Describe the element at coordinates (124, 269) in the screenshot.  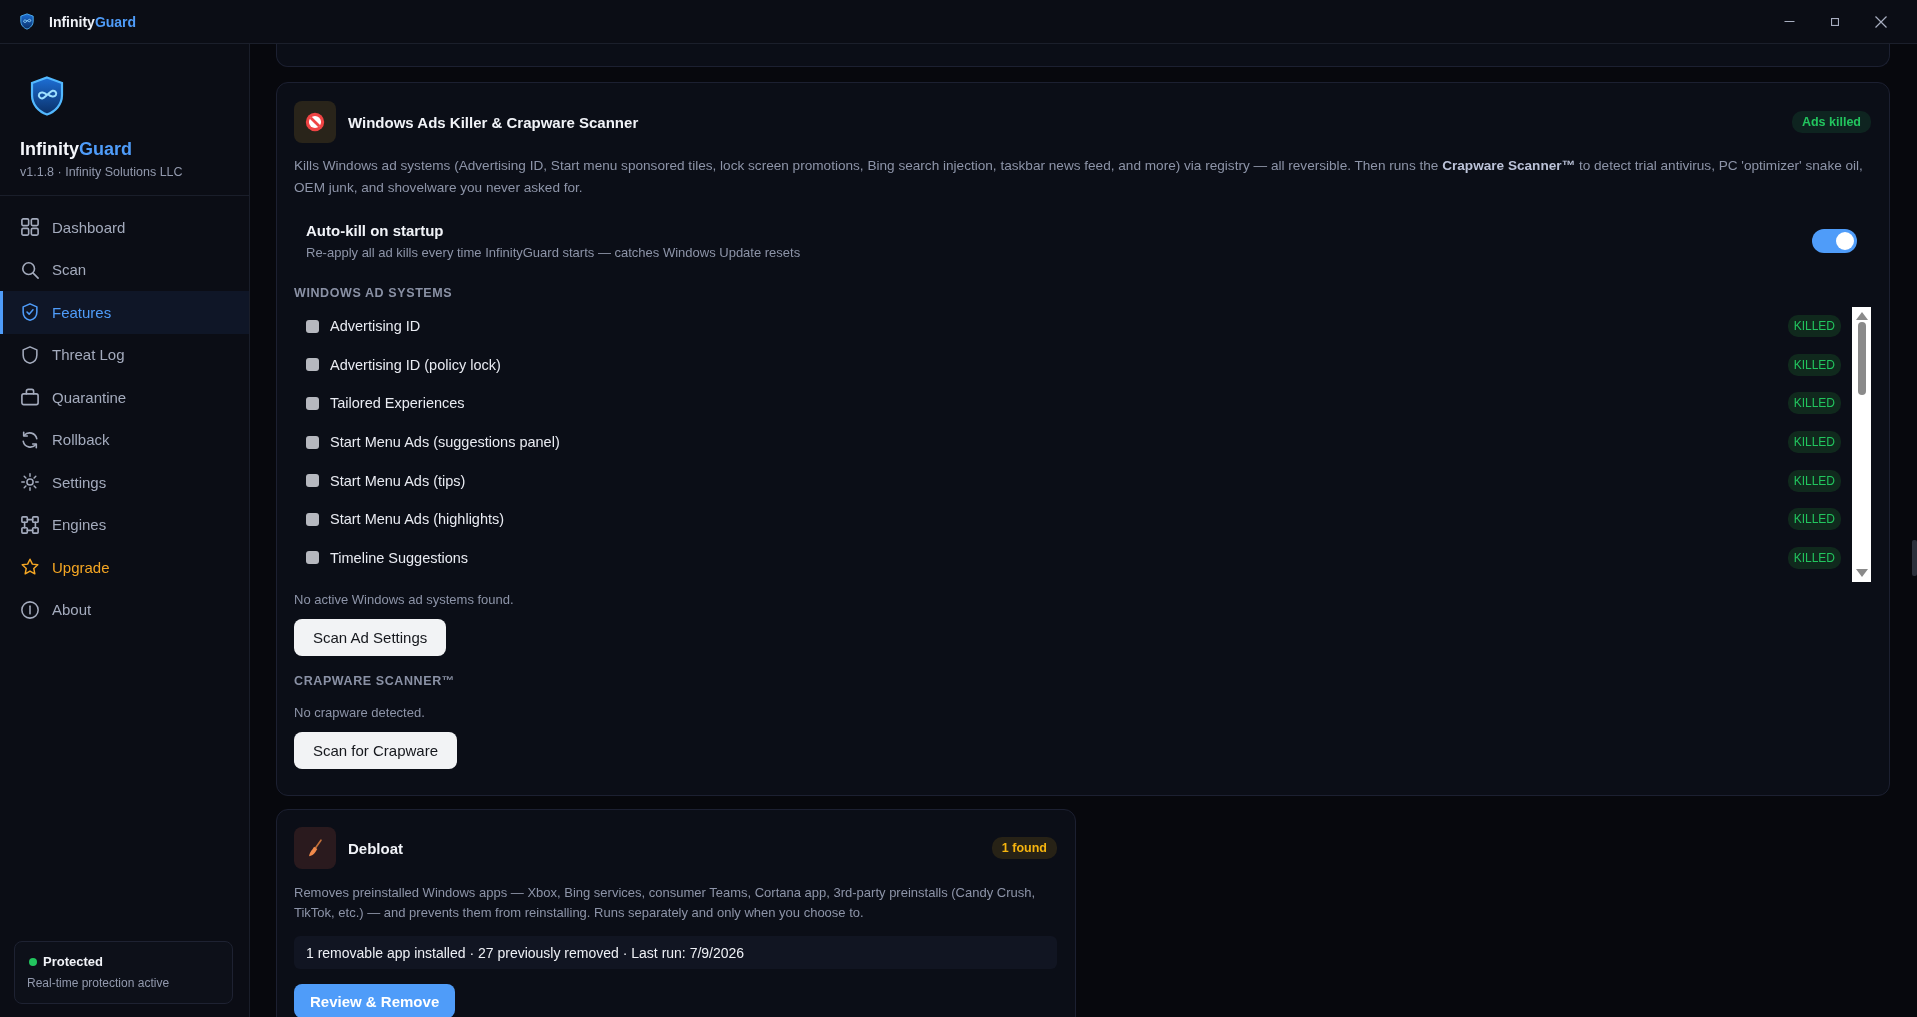
I see `nav-item: Scan` at that location.